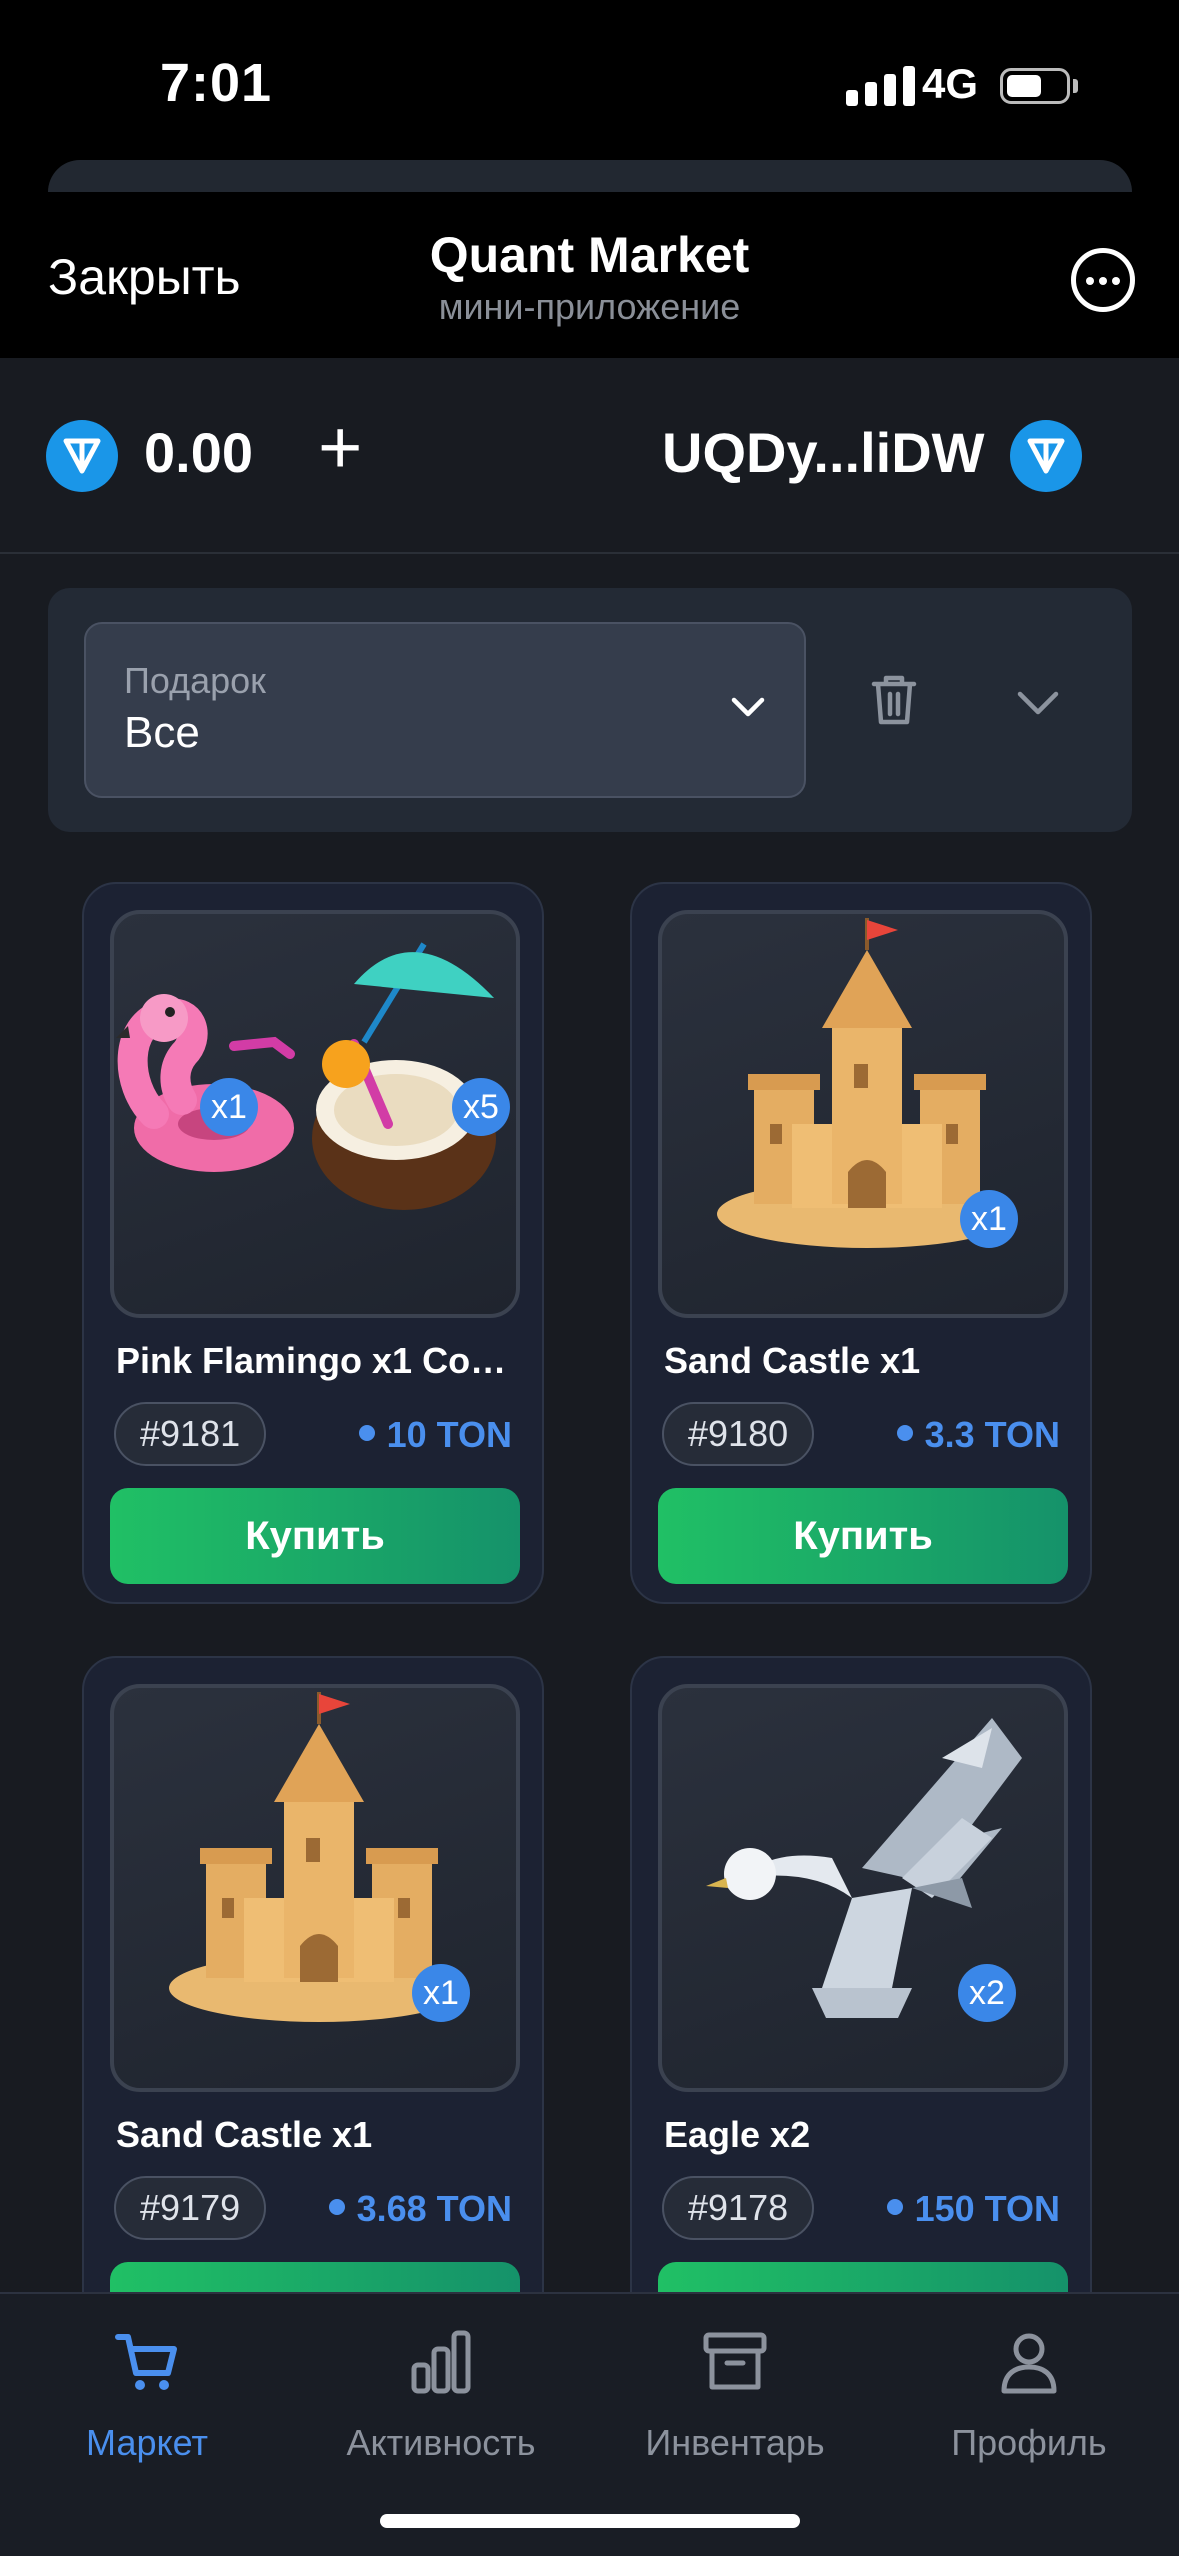 This screenshot has height=2556, width=1179. Describe the element at coordinates (1035, 86) in the screenshot. I see `battery-icon` at that location.